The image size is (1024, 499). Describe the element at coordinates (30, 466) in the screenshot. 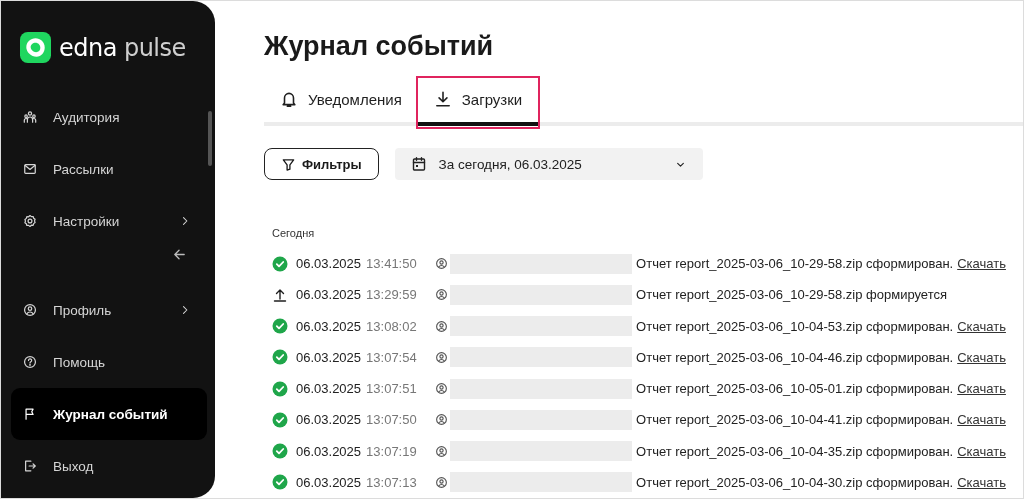

I see `logout-icon` at that location.